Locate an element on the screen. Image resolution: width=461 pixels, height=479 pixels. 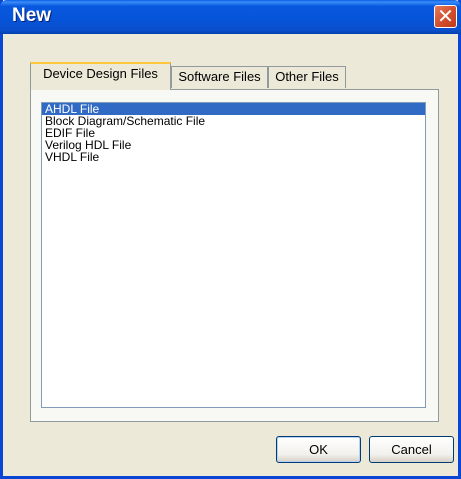
close-icon: ✕ is located at coordinates (445, 16).